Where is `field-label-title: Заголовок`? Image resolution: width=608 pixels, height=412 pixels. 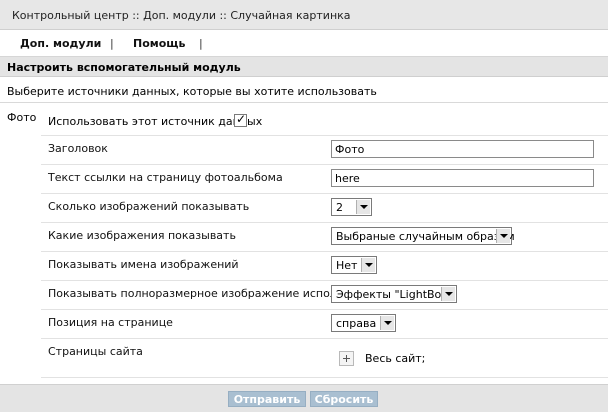
field-label-title: Заголовок is located at coordinates (78, 148).